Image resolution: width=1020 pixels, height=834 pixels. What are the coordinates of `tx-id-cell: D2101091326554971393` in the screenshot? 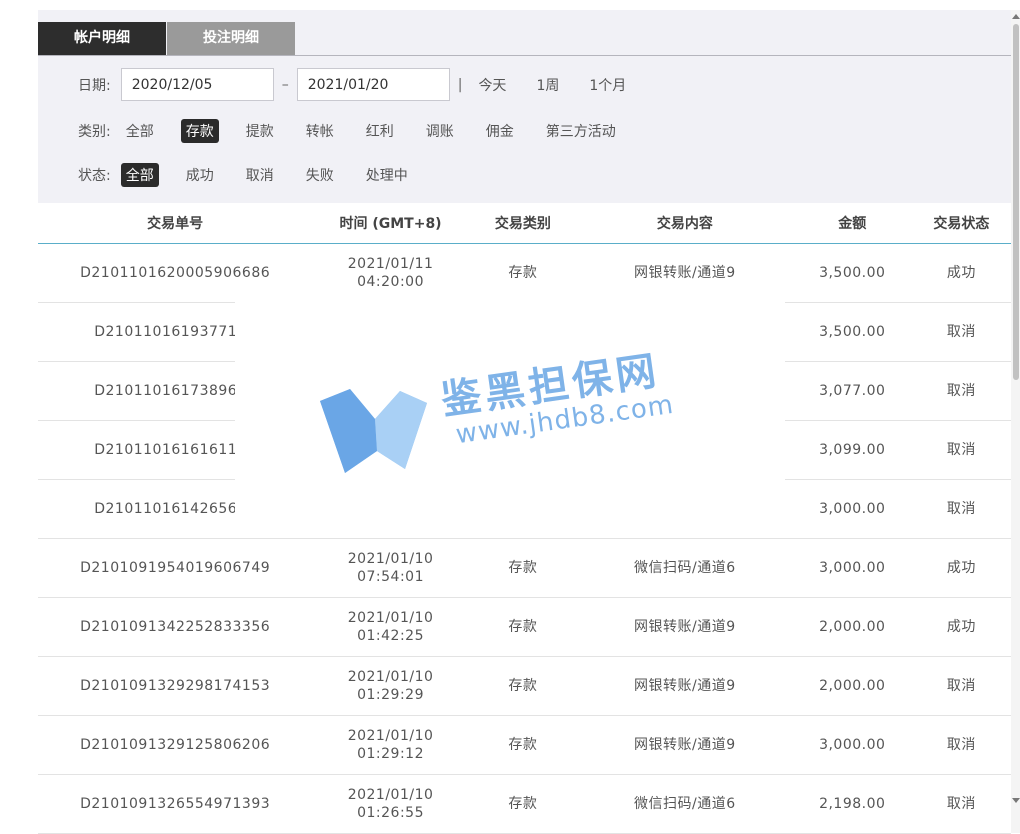 It's located at (175, 804).